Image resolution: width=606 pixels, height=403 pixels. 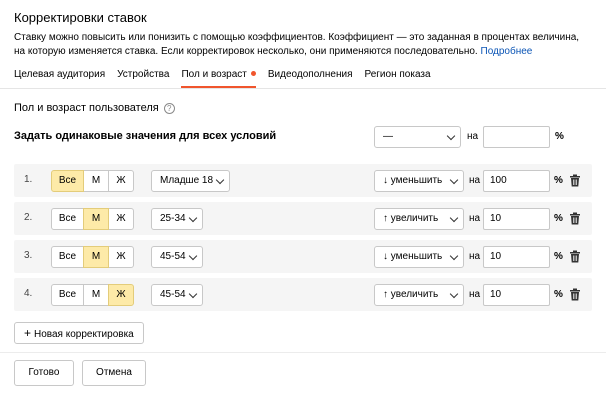 I want to click on age-select: 25-34, so click(x=177, y=219).